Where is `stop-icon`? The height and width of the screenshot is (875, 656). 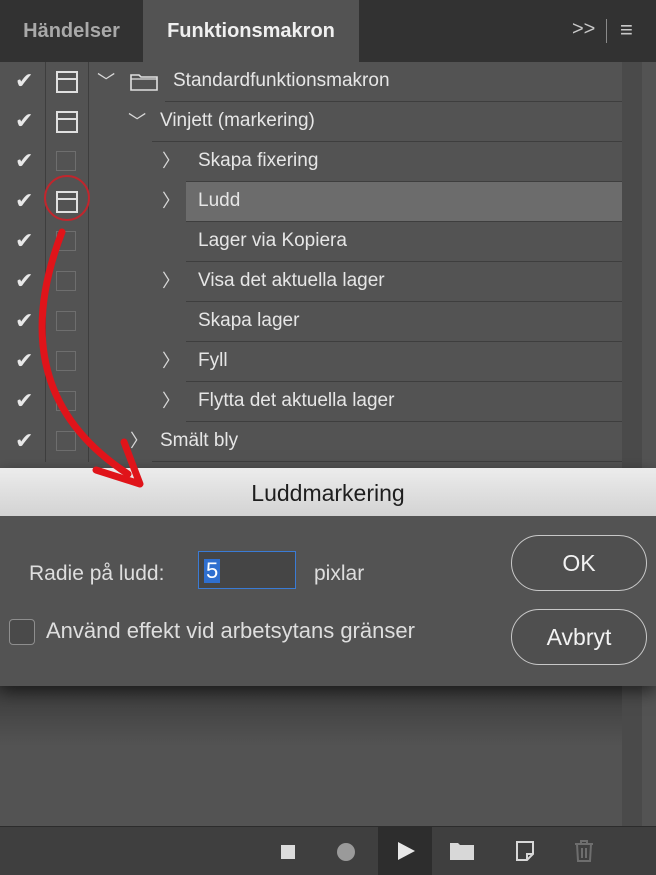 stop-icon is located at coordinates (288, 852).